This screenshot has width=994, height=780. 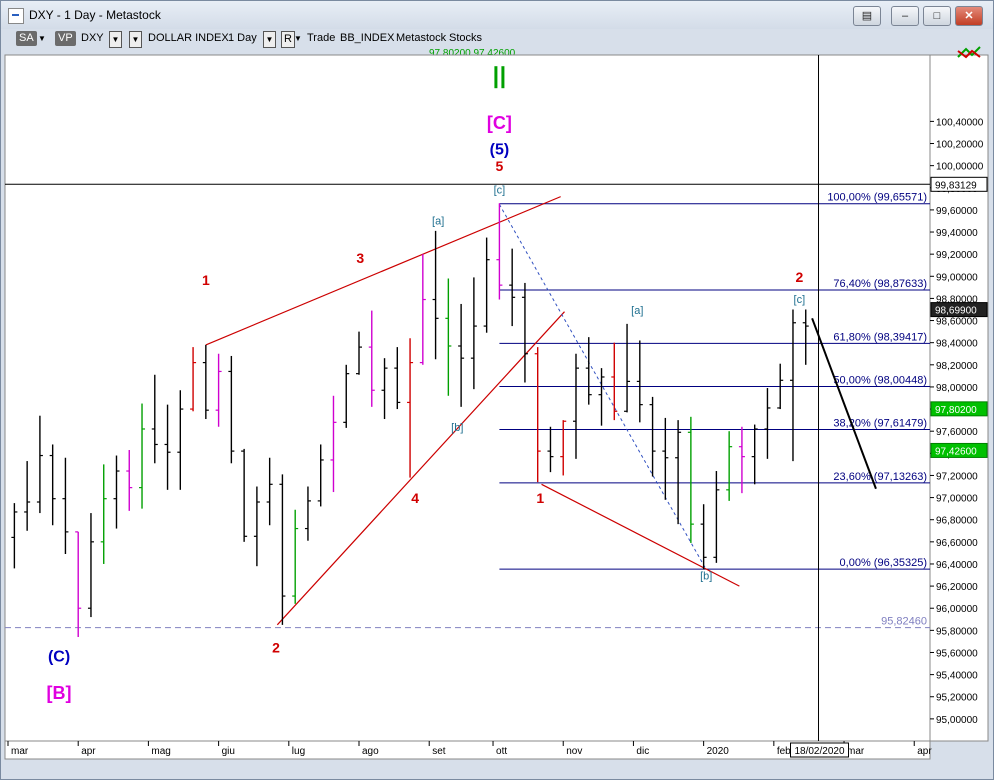 I want to click on date-tick-label: nov, so click(x=574, y=751).